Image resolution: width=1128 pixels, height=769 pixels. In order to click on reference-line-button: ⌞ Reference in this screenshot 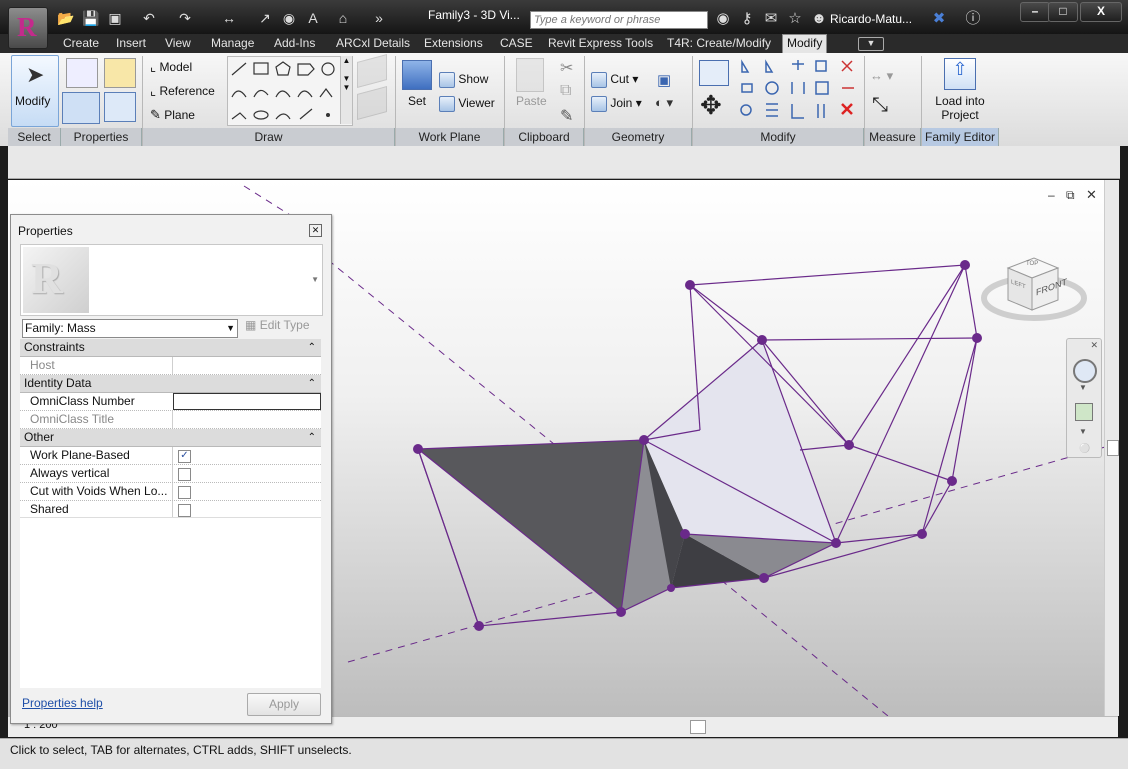, I will do `click(182, 91)`.